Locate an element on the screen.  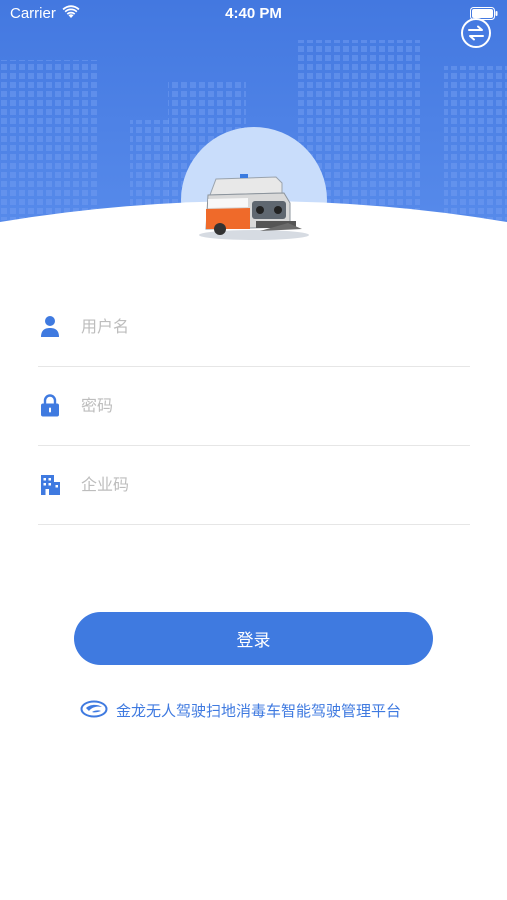
company-code-field is located at coordinates (254, 485).